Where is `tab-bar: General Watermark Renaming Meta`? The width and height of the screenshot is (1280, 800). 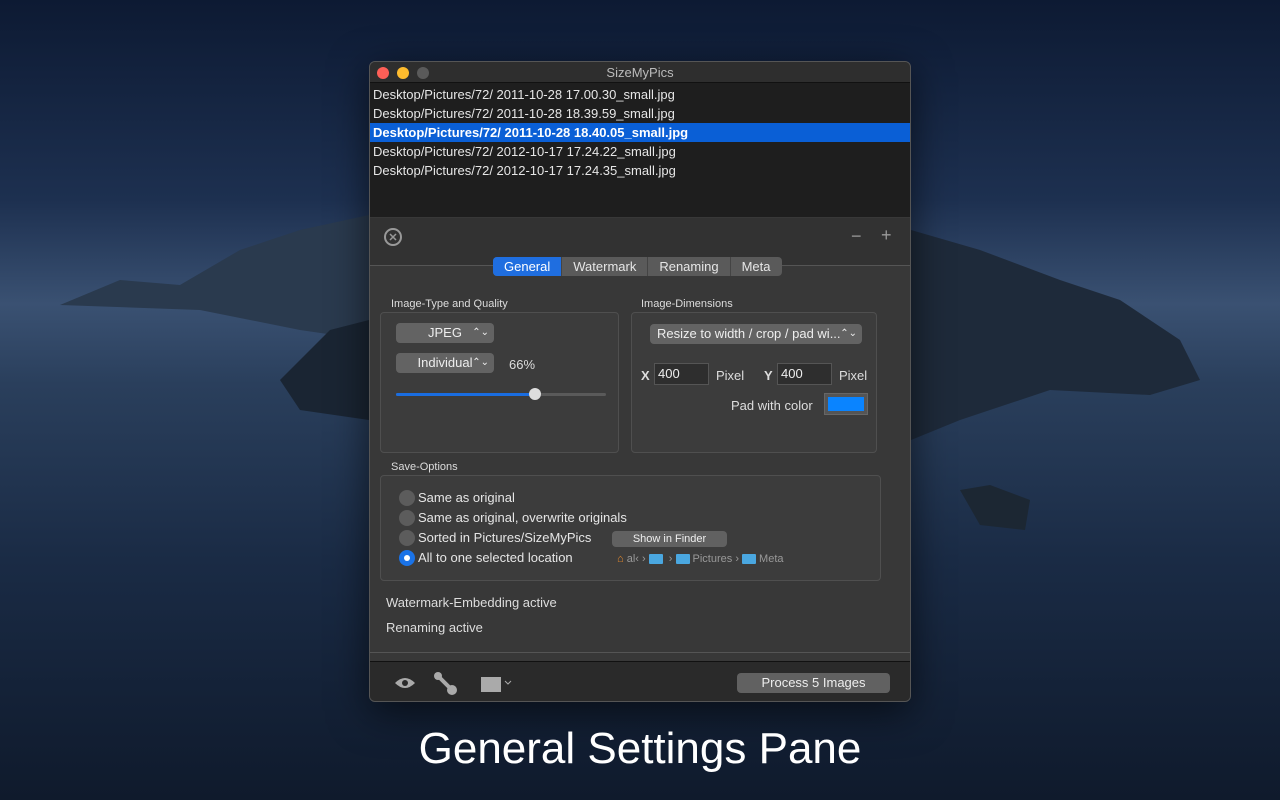
tab-bar: General Watermark Renaming Meta is located at coordinates (637, 266).